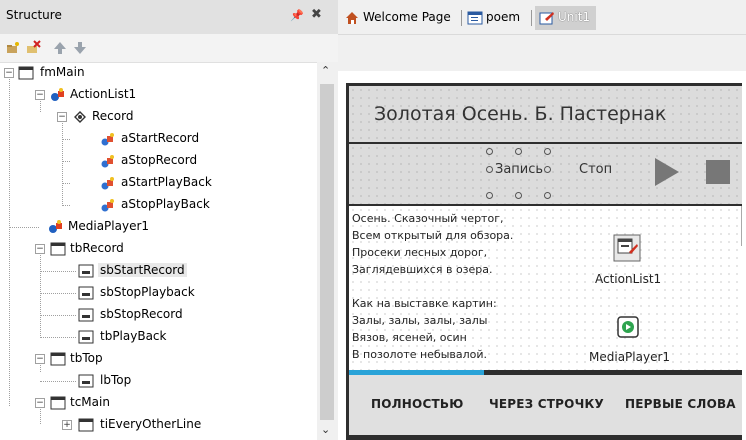 The image size is (746, 440). I want to click on pin-icon: 📌, so click(297, 16).